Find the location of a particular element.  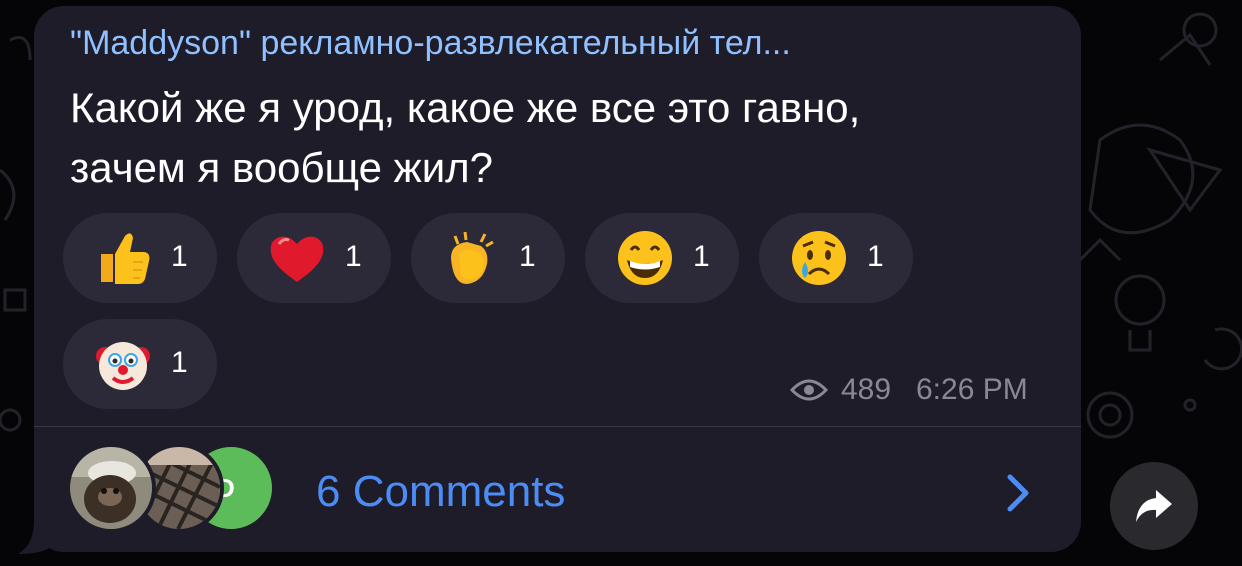

message-text-line: Какой же я урод, какое же все это гавно, is located at coordinates (465, 107).